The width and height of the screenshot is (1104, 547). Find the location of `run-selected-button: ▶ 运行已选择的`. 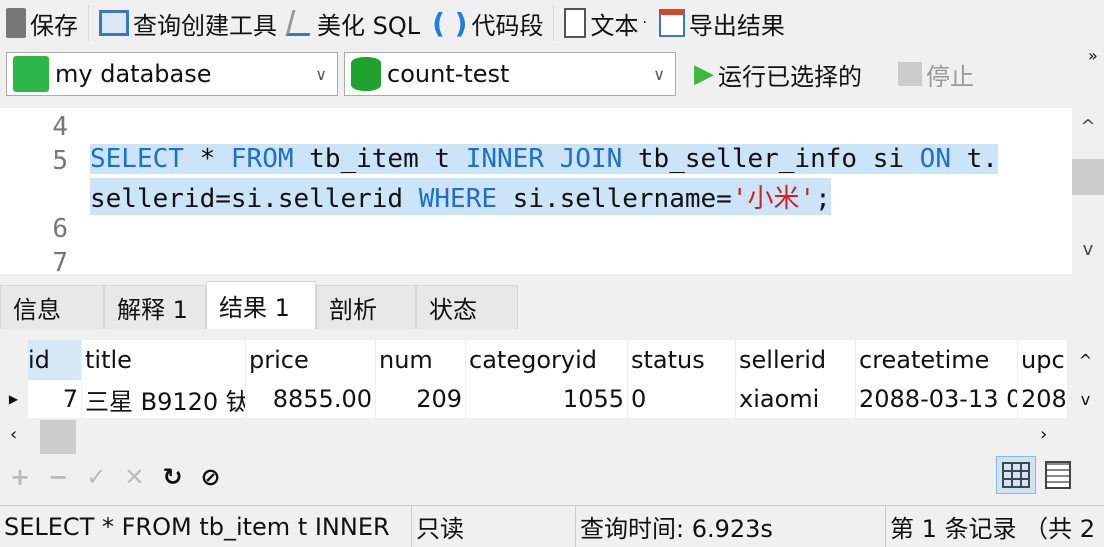

run-selected-button: ▶ 运行已选择的 is located at coordinates (778, 74).